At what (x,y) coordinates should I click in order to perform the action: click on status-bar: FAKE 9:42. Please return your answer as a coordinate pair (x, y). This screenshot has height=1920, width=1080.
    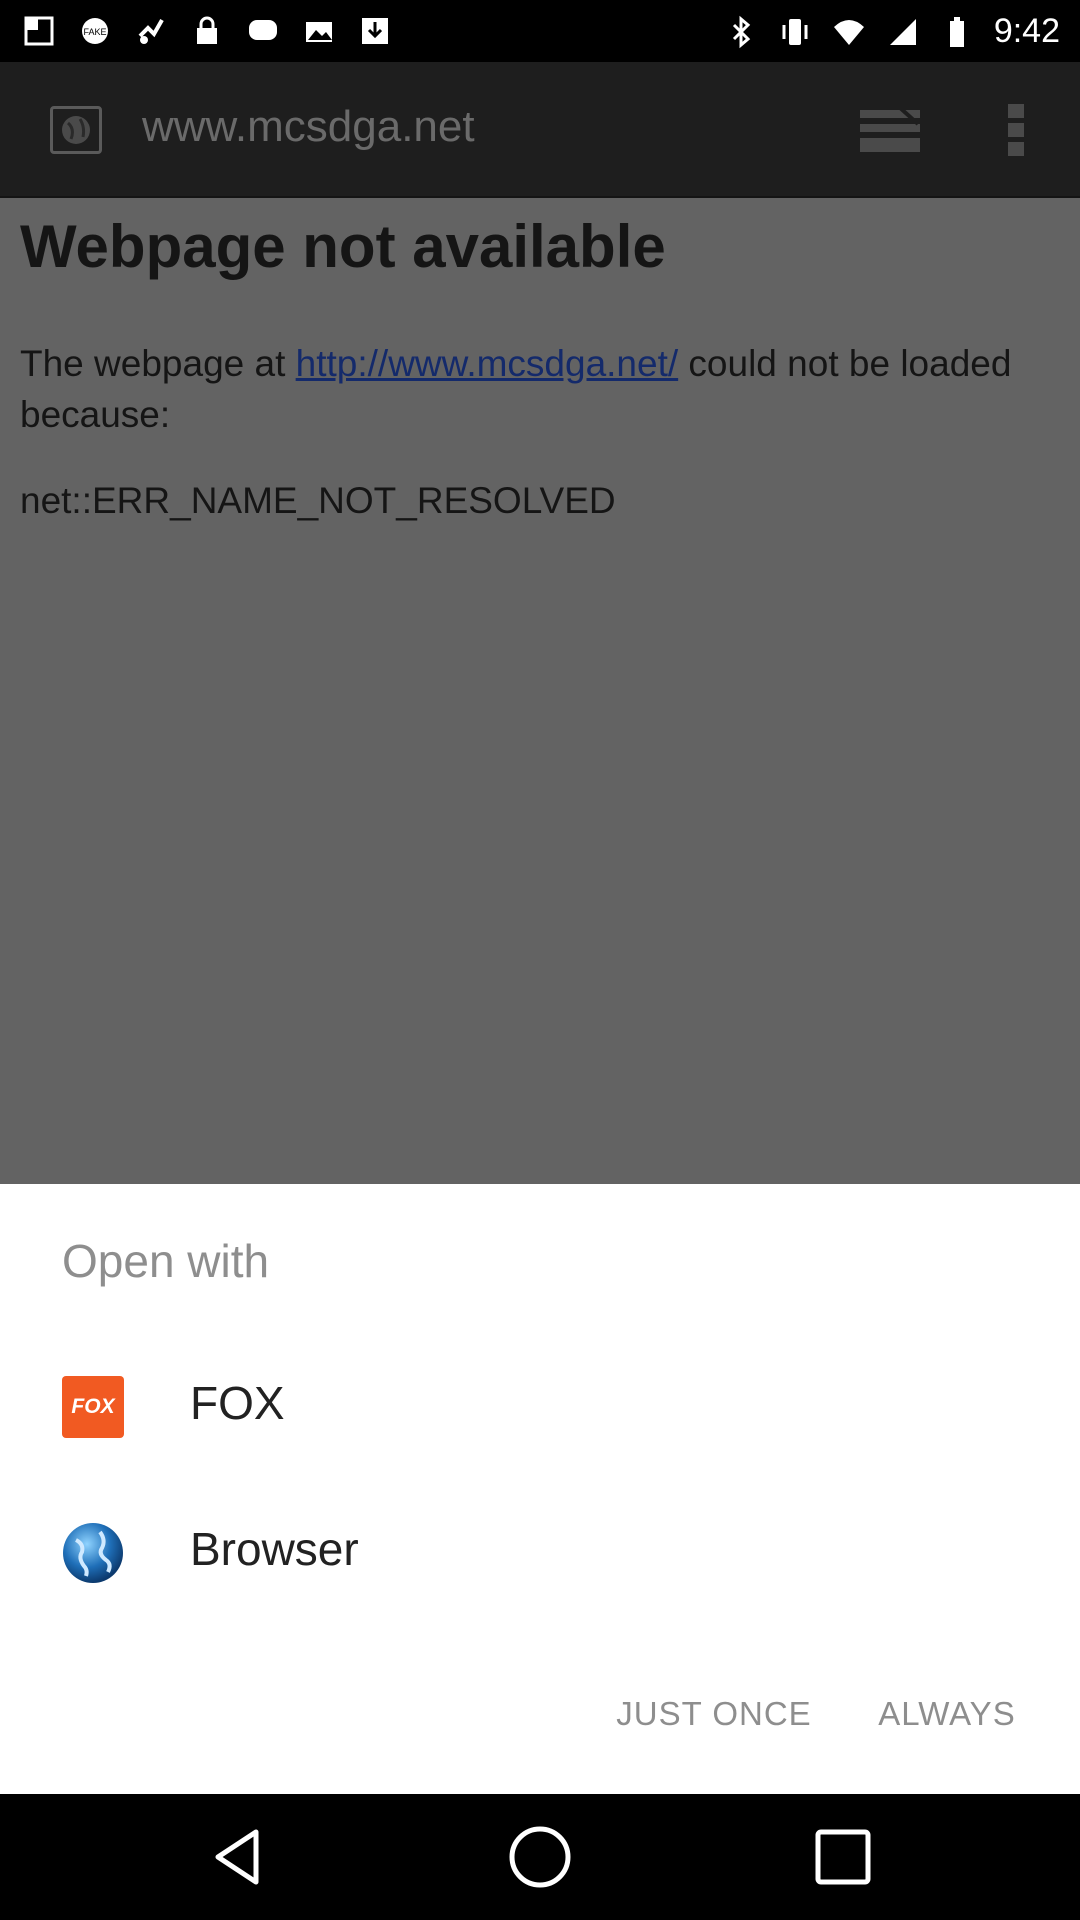
    Looking at the image, I should click on (540, 31).